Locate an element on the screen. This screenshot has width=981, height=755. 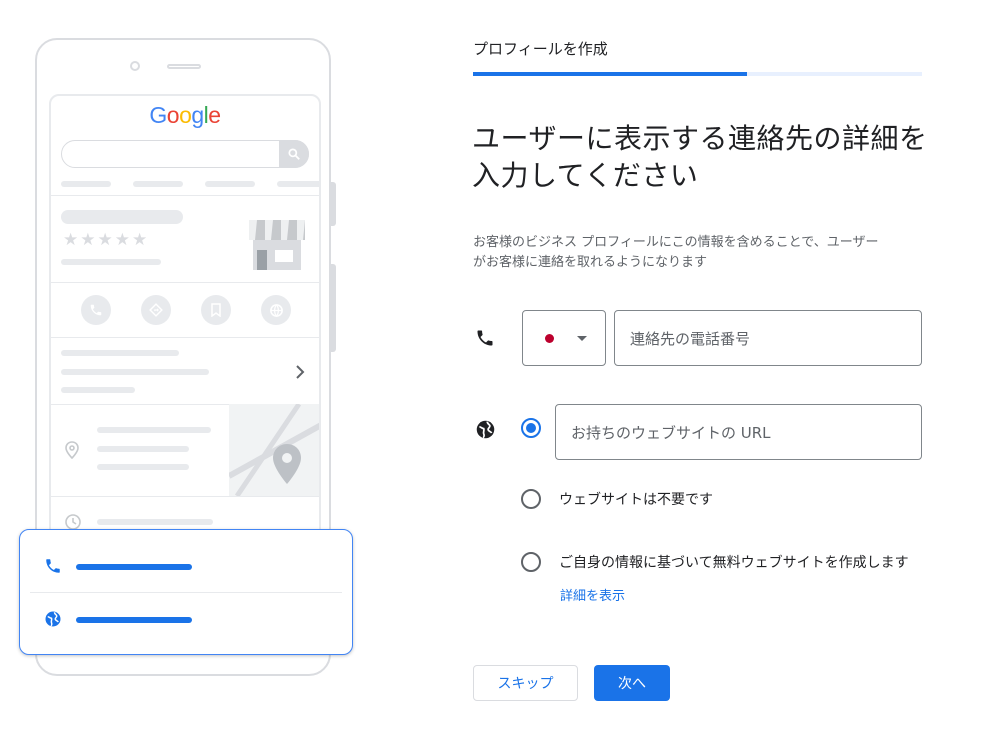
store-icon is located at coordinates (278, 243).